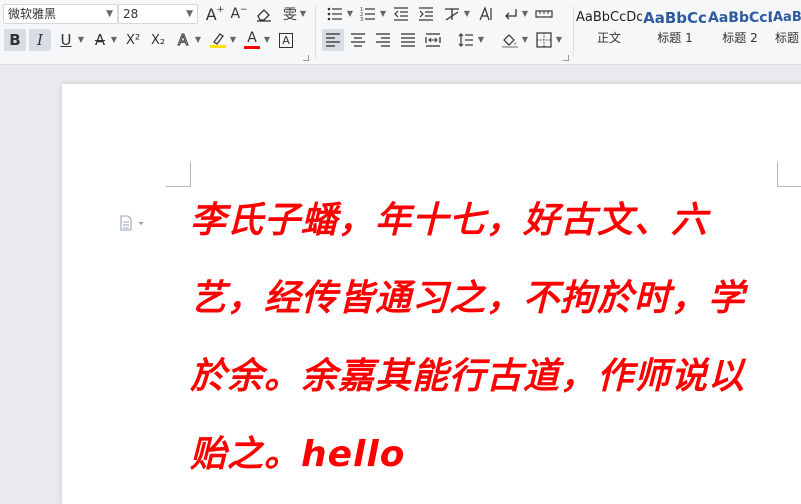 This screenshot has height=504, width=801. I want to click on font-size-value: 28, so click(131, 14).